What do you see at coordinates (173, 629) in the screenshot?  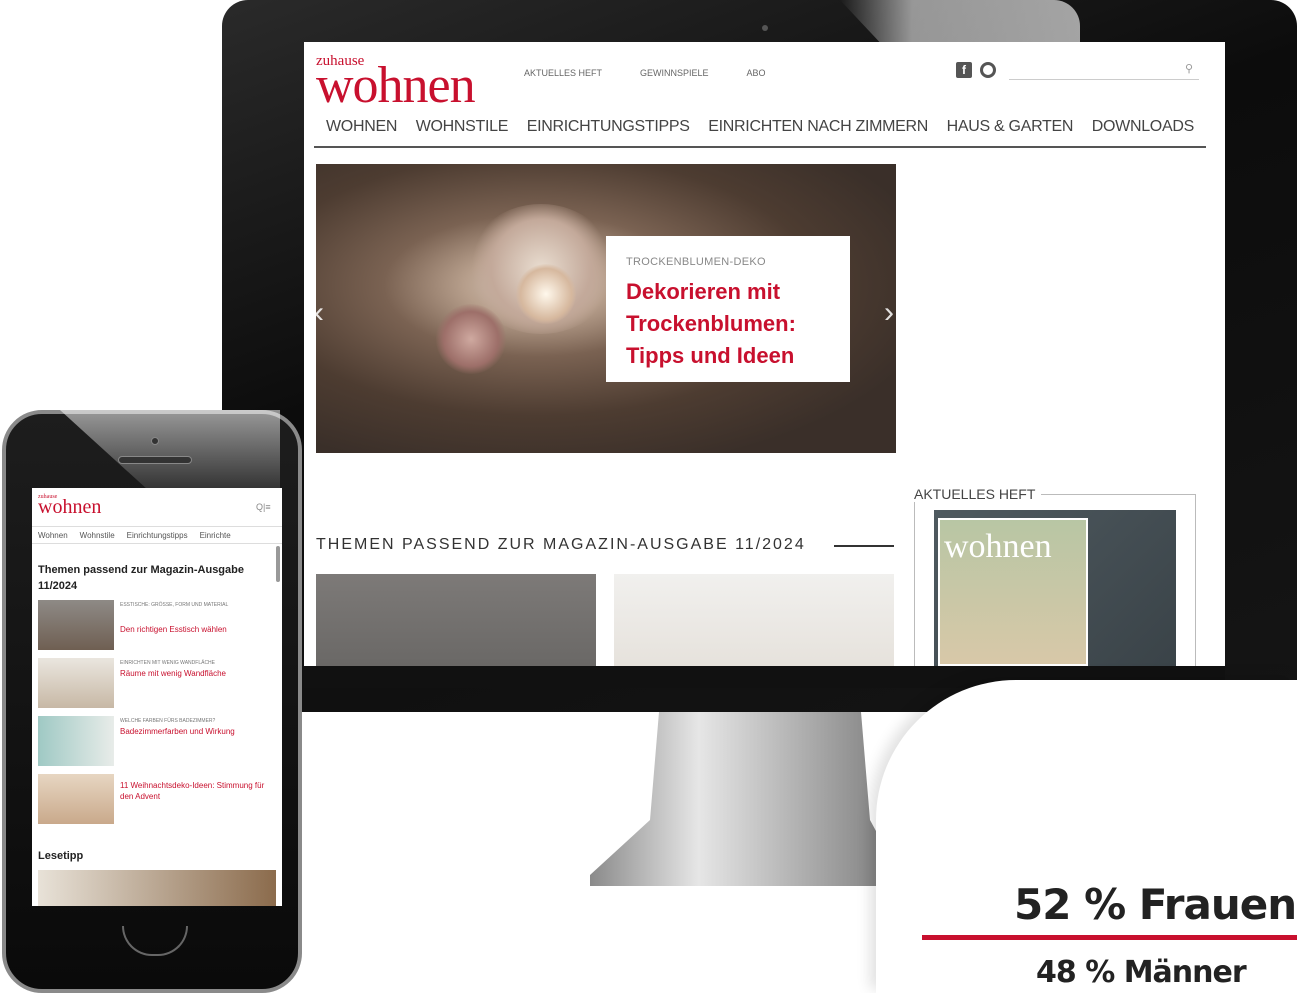 I see `list-item-title: Den richtigen Esstisch wählen` at bounding box center [173, 629].